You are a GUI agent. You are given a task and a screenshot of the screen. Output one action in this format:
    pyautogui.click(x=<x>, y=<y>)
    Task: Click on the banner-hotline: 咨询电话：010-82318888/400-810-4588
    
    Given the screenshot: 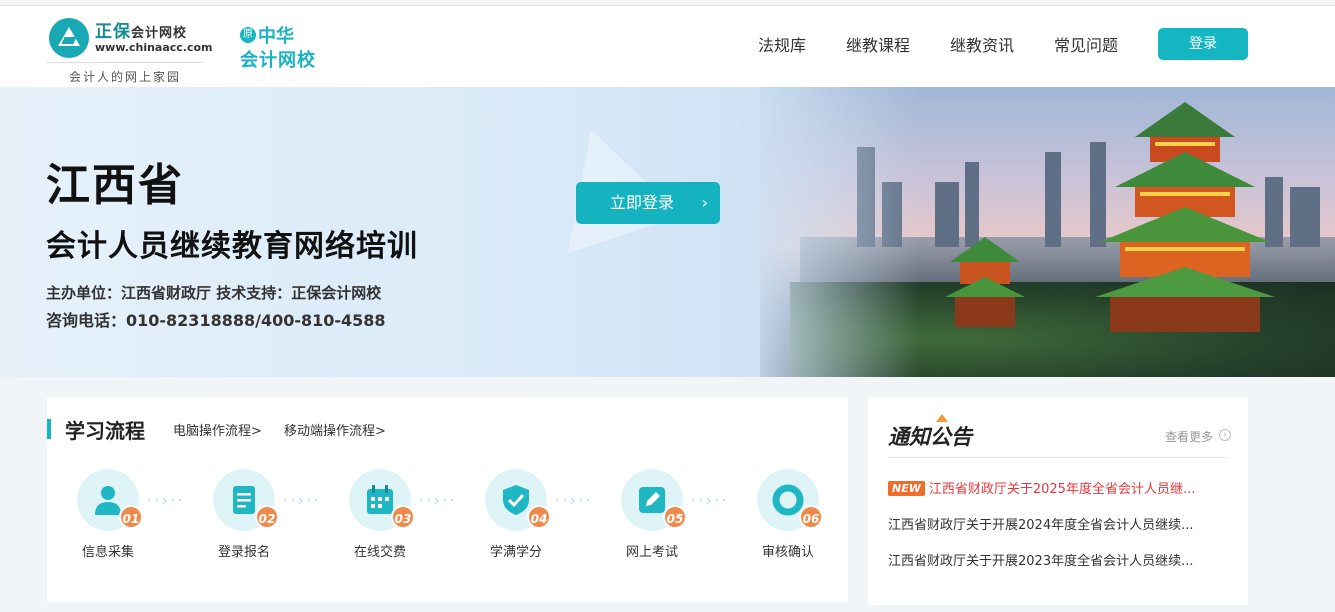 What is the action you would take?
    pyautogui.click(x=216, y=320)
    